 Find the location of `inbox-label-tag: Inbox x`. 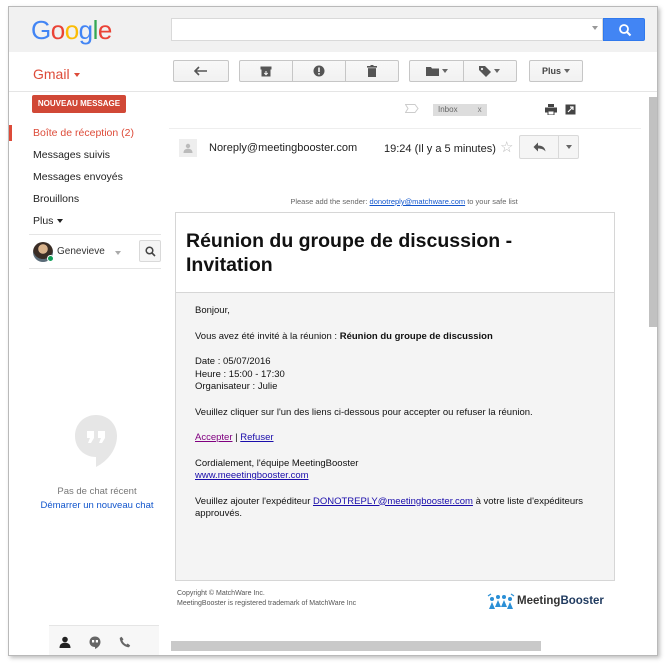

inbox-label-tag: Inbox x is located at coordinates (460, 110).